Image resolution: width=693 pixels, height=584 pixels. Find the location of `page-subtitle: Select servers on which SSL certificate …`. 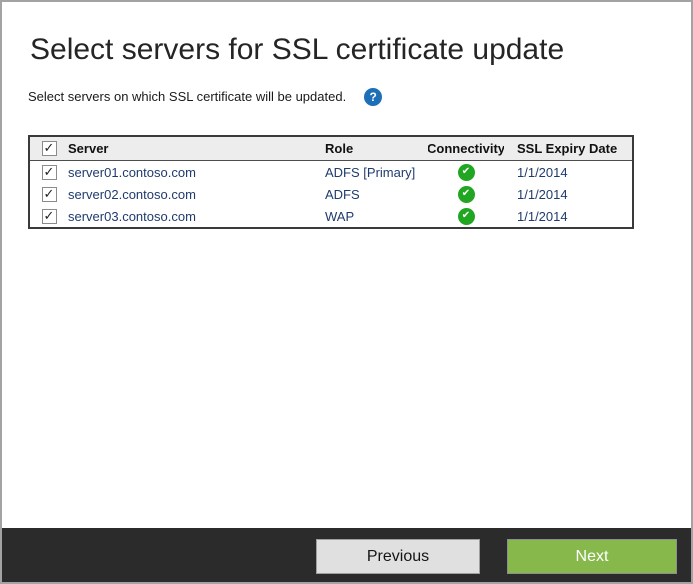

page-subtitle: Select servers on which SSL certificate … is located at coordinates (187, 96).